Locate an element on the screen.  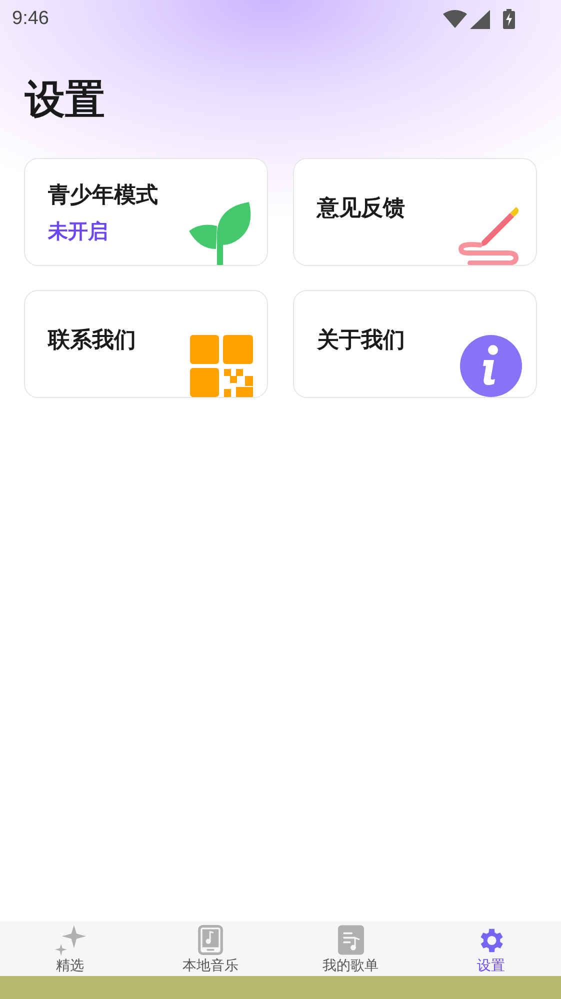
playlist-icon is located at coordinates (351, 940).